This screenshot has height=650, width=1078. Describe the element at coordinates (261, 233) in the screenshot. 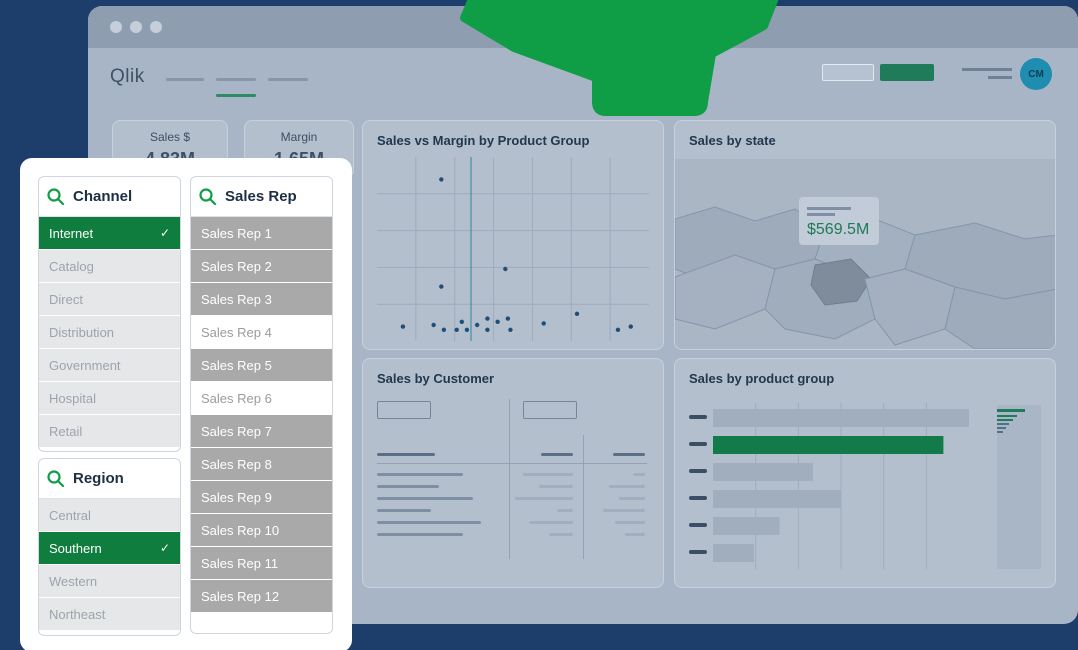

I see `list-item: Sales Rep 1` at that location.